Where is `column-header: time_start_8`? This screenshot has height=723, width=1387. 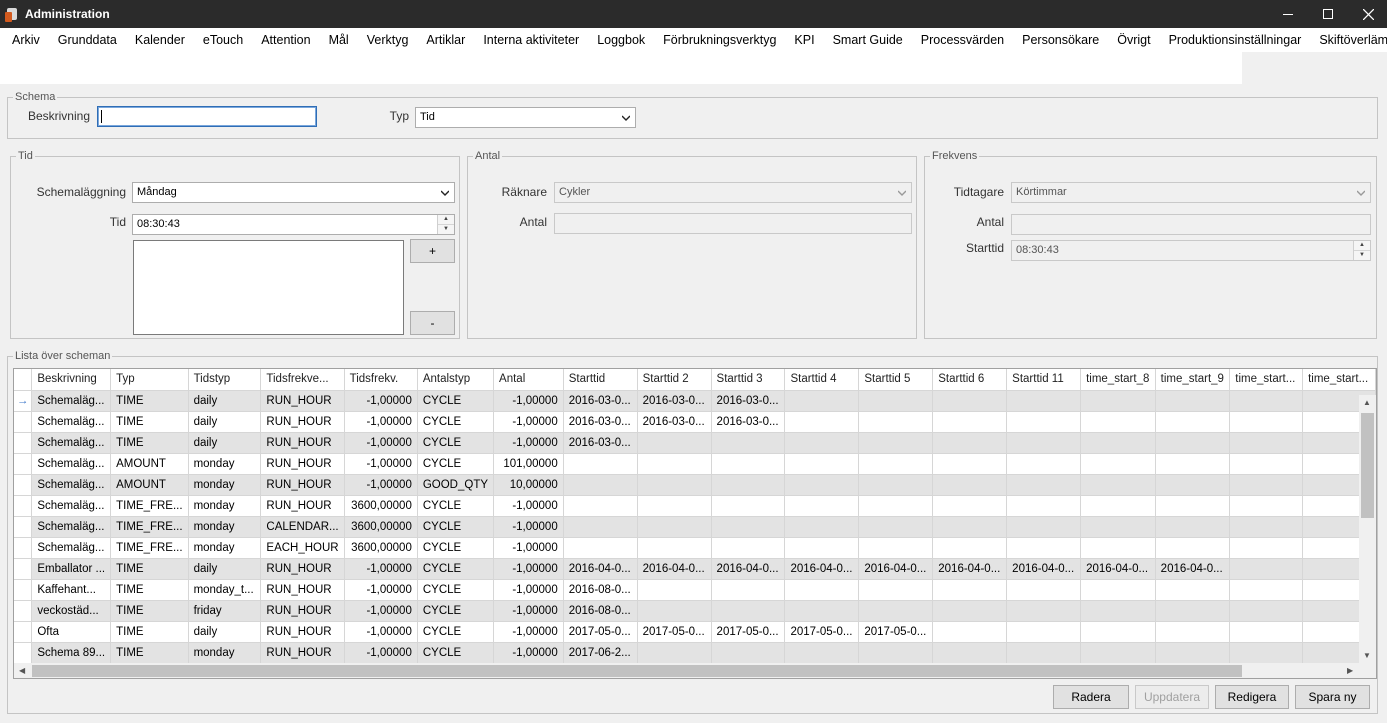 column-header: time_start_8 is located at coordinates (1118, 380).